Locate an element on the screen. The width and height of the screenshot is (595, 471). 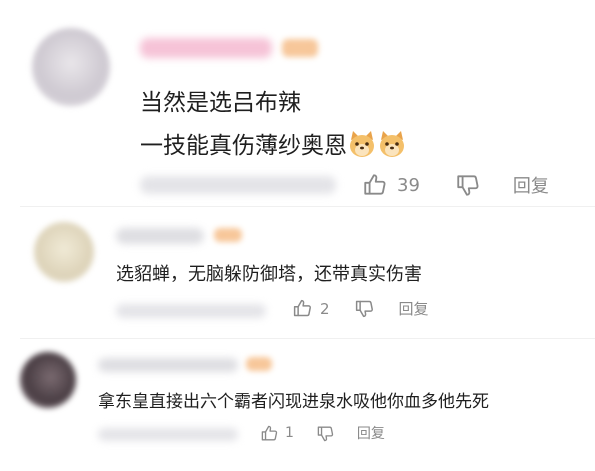
comment-text: 拿东皇直接出六个霸者闪现进泉水吸他你血多他先死 is located at coordinates (293, 402).